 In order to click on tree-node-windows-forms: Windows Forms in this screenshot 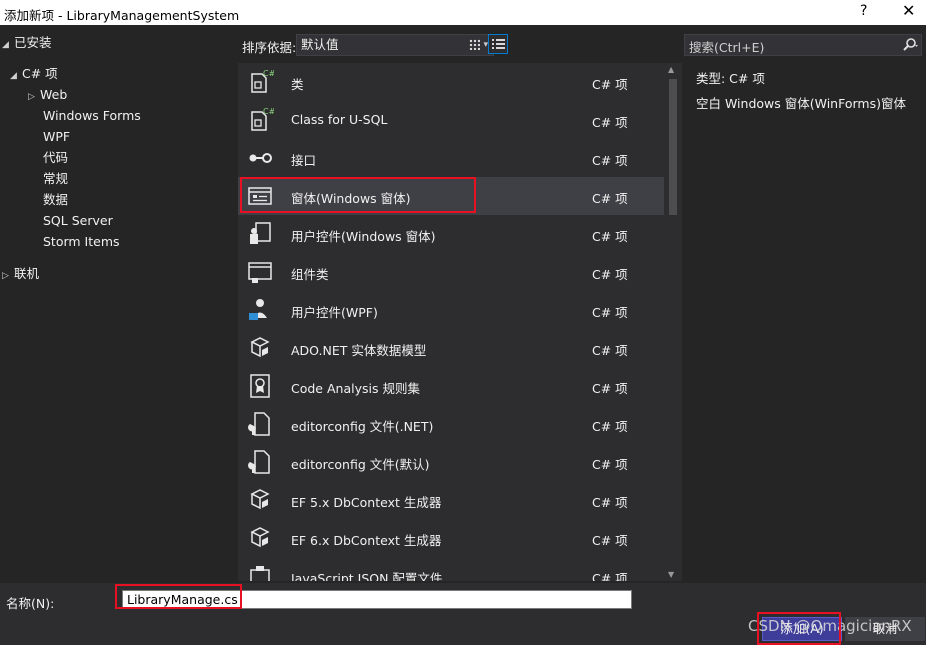, I will do `click(92, 116)`.